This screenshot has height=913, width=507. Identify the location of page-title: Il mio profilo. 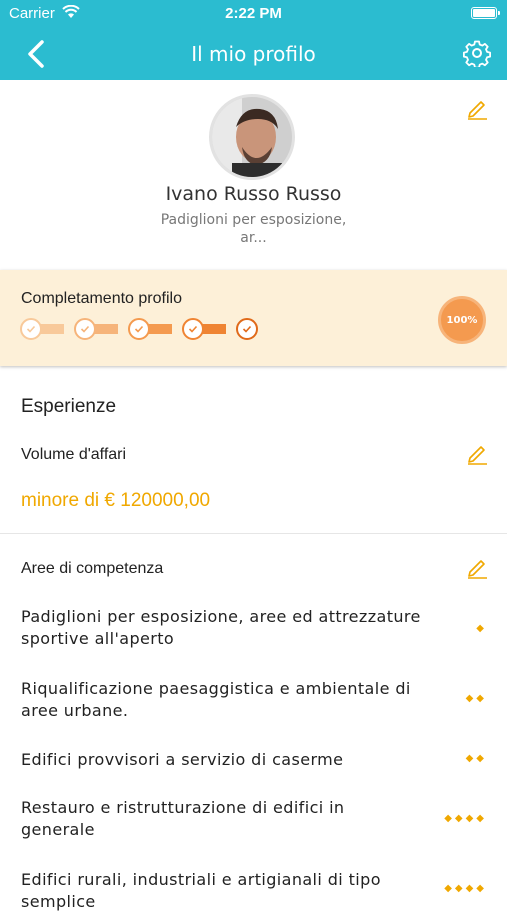
(253, 54).